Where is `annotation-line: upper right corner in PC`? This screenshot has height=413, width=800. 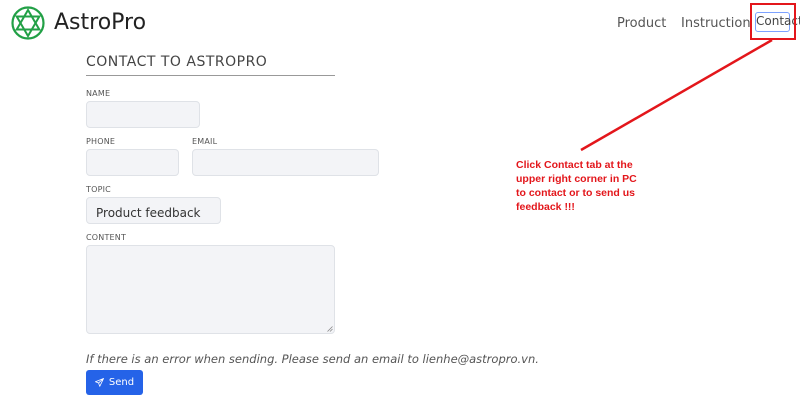 annotation-line: upper right corner in PC is located at coordinates (576, 179).